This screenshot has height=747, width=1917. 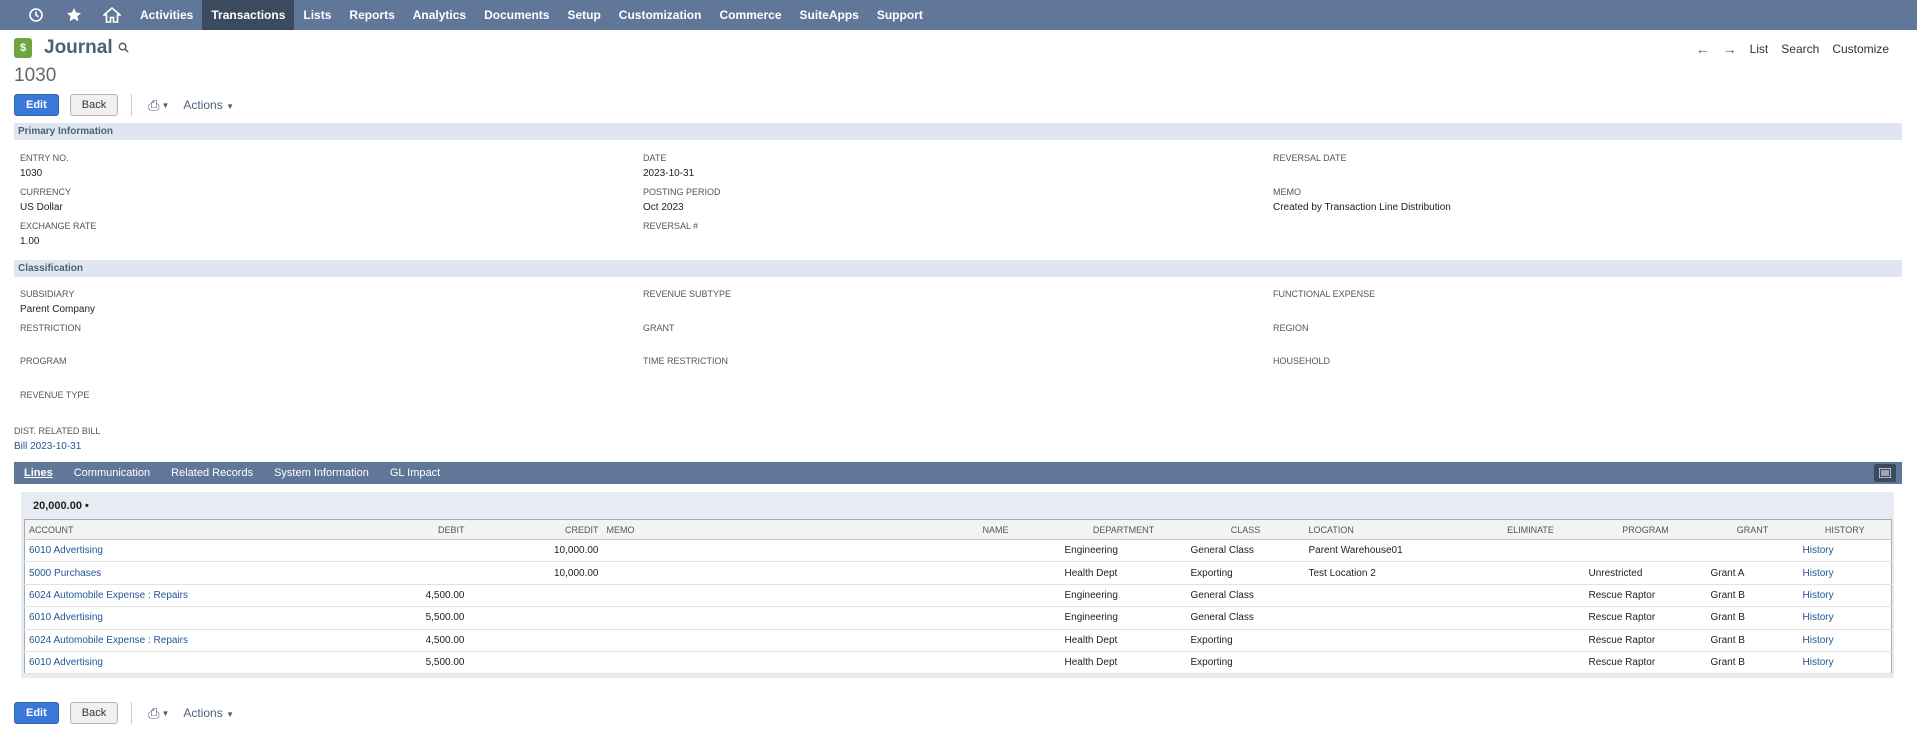 I want to click on nav-item-transactions: Transactions, so click(x=248, y=15).